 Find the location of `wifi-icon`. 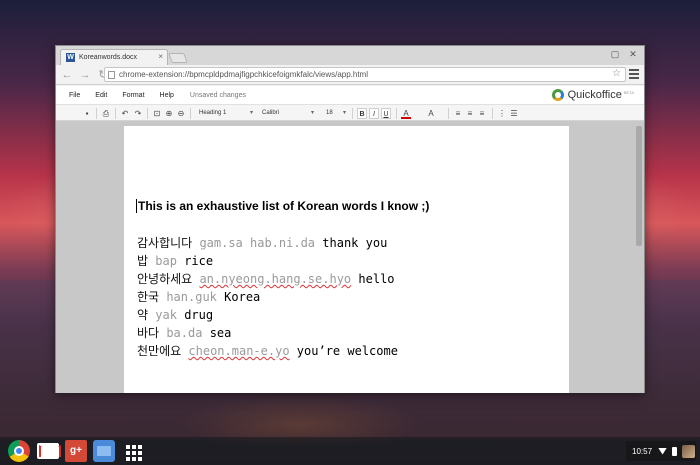

wifi-icon is located at coordinates (663, 451).